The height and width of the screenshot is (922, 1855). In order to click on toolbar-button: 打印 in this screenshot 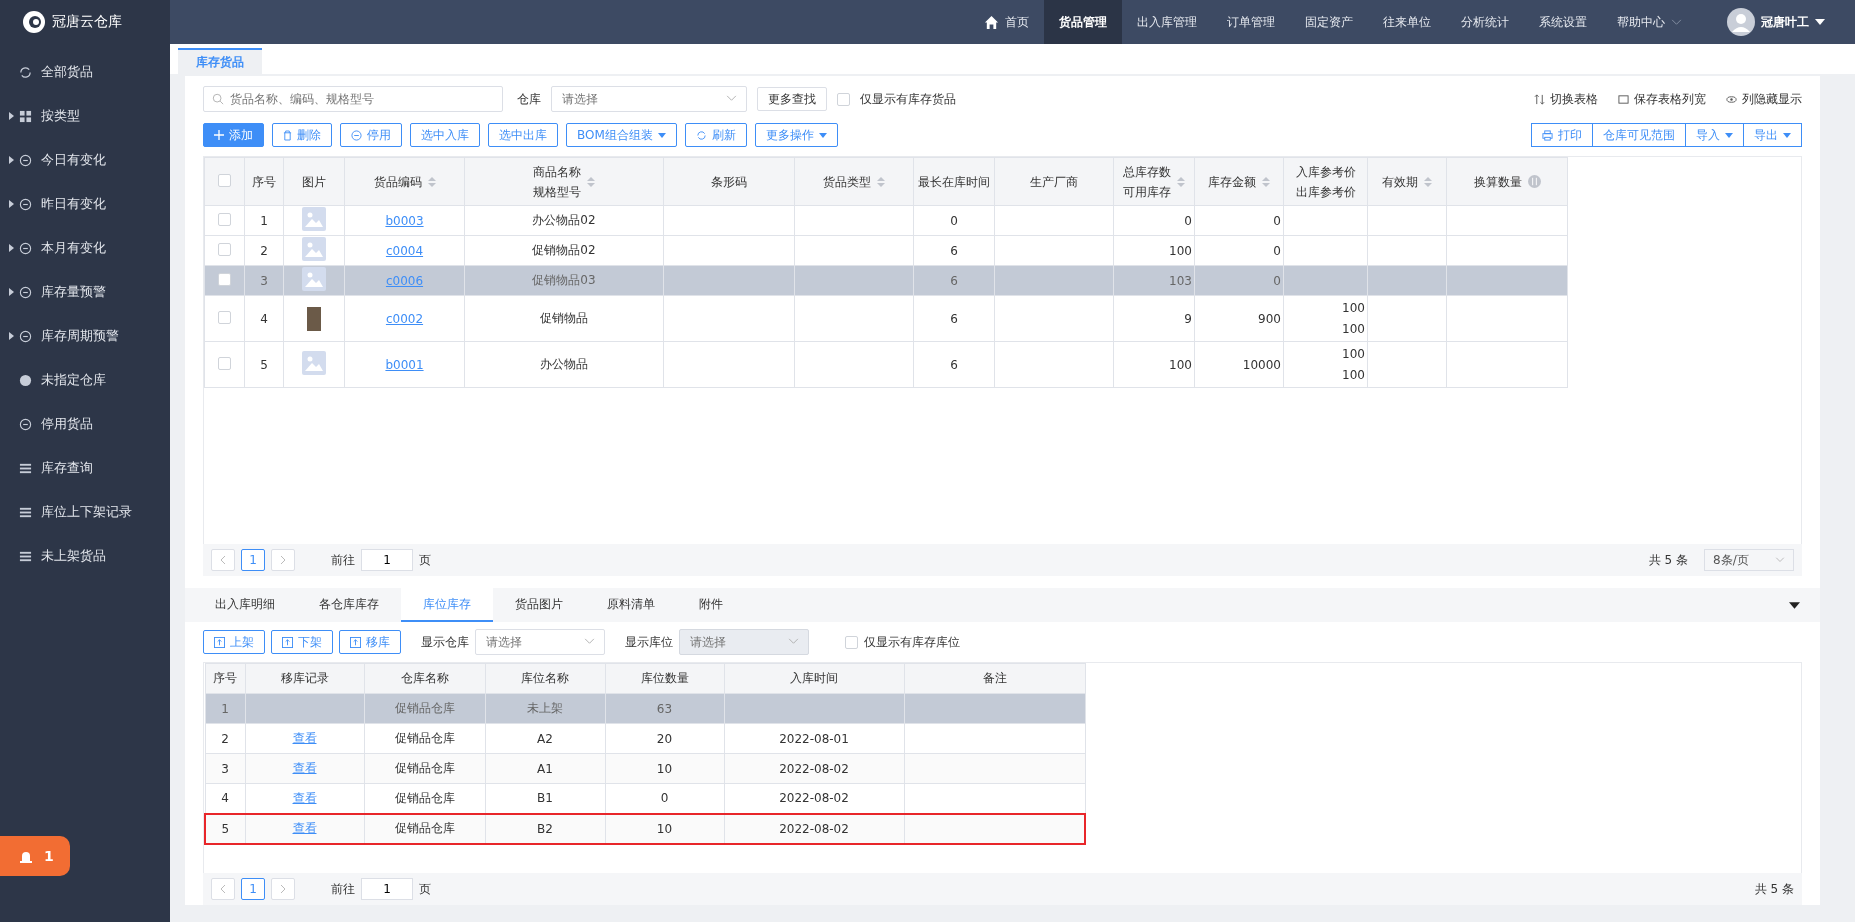, I will do `click(1562, 135)`.